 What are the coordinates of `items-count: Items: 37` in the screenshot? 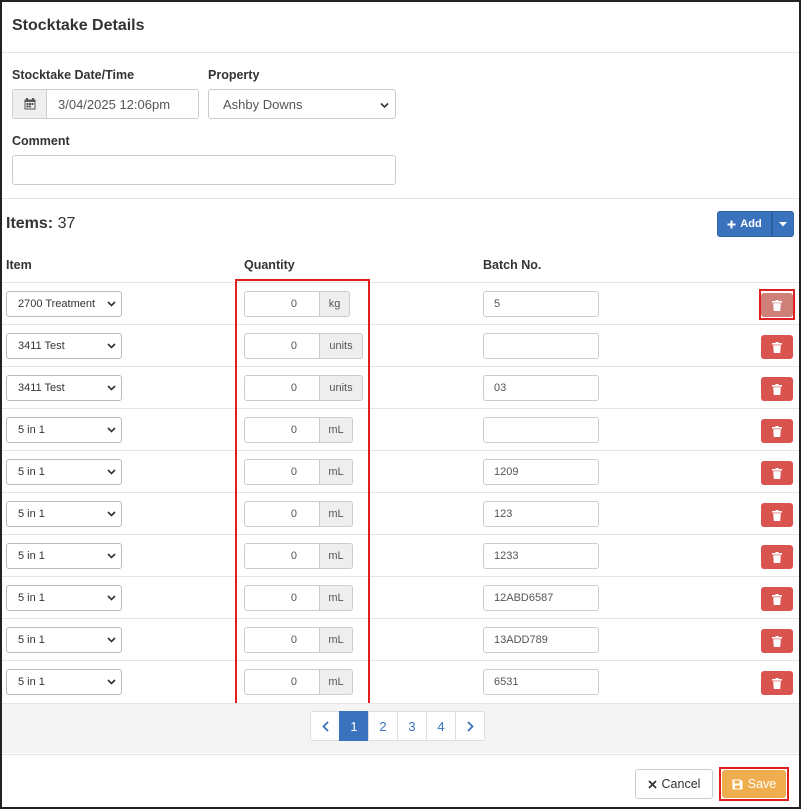 It's located at (40, 224).